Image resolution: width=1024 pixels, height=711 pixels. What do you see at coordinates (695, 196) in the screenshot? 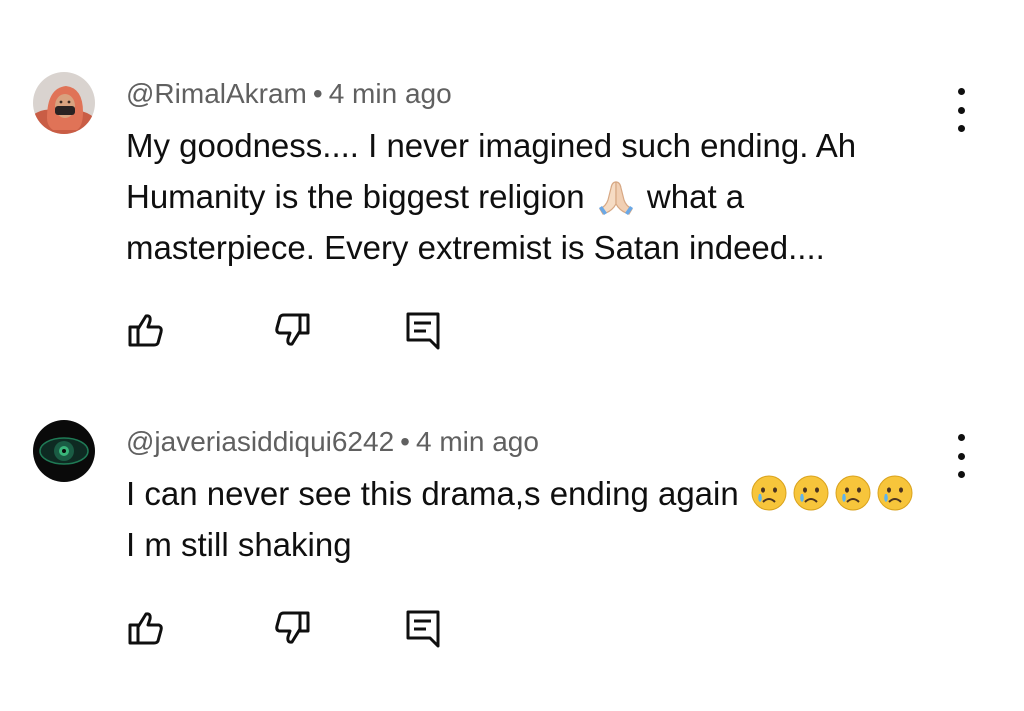
I see `comment-text-fragment: what a` at bounding box center [695, 196].